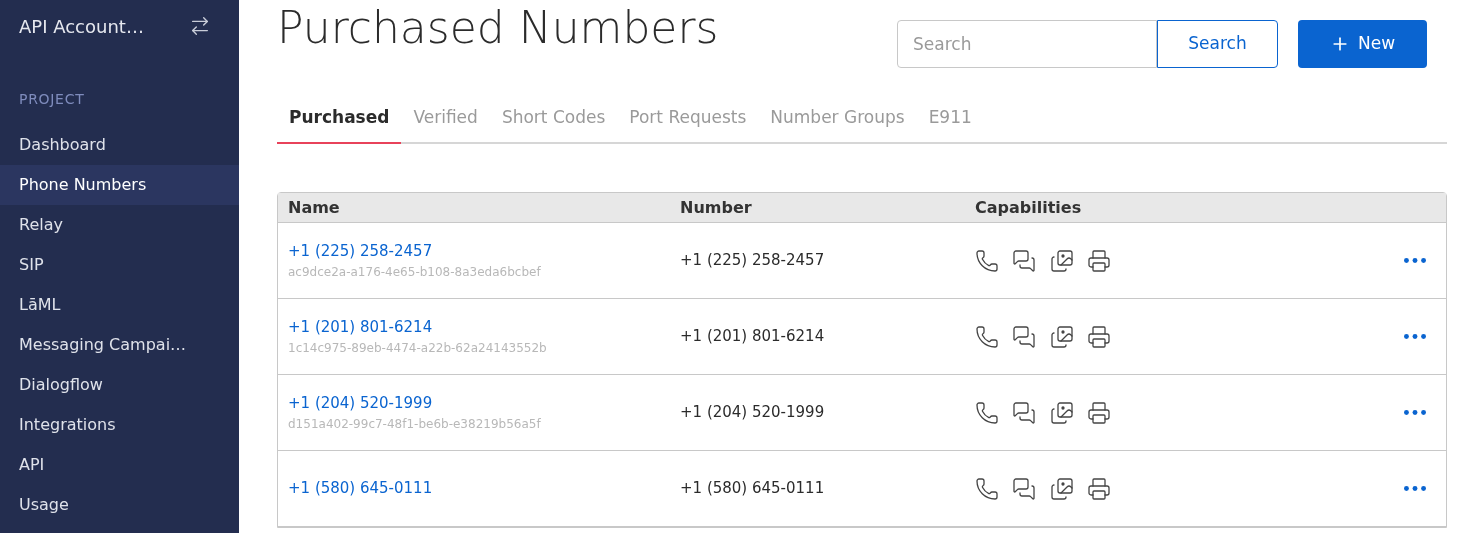 The width and height of the screenshot is (1458, 533). What do you see at coordinates (119, 305) in the screenshot?
I see `sidebar-item: LāML` at bounding box center [119, 305].